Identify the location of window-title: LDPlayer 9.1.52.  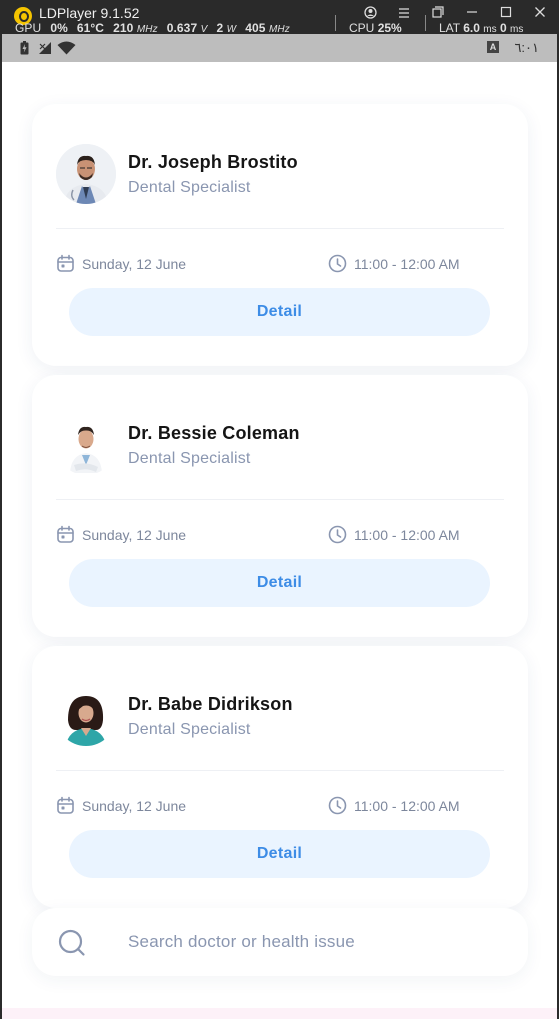
(89, 13).